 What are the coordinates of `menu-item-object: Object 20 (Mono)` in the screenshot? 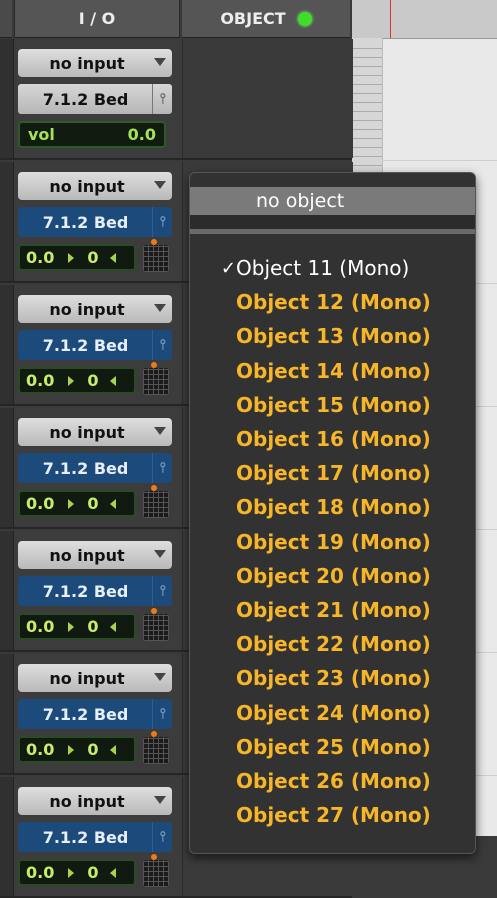 It's located at (332, 576).